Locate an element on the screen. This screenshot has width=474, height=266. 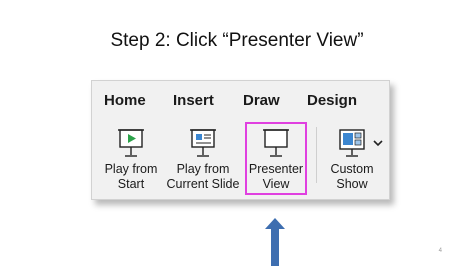
play-from-current-slide-button: Play from Current Slide is located at coordinates (203, 157).